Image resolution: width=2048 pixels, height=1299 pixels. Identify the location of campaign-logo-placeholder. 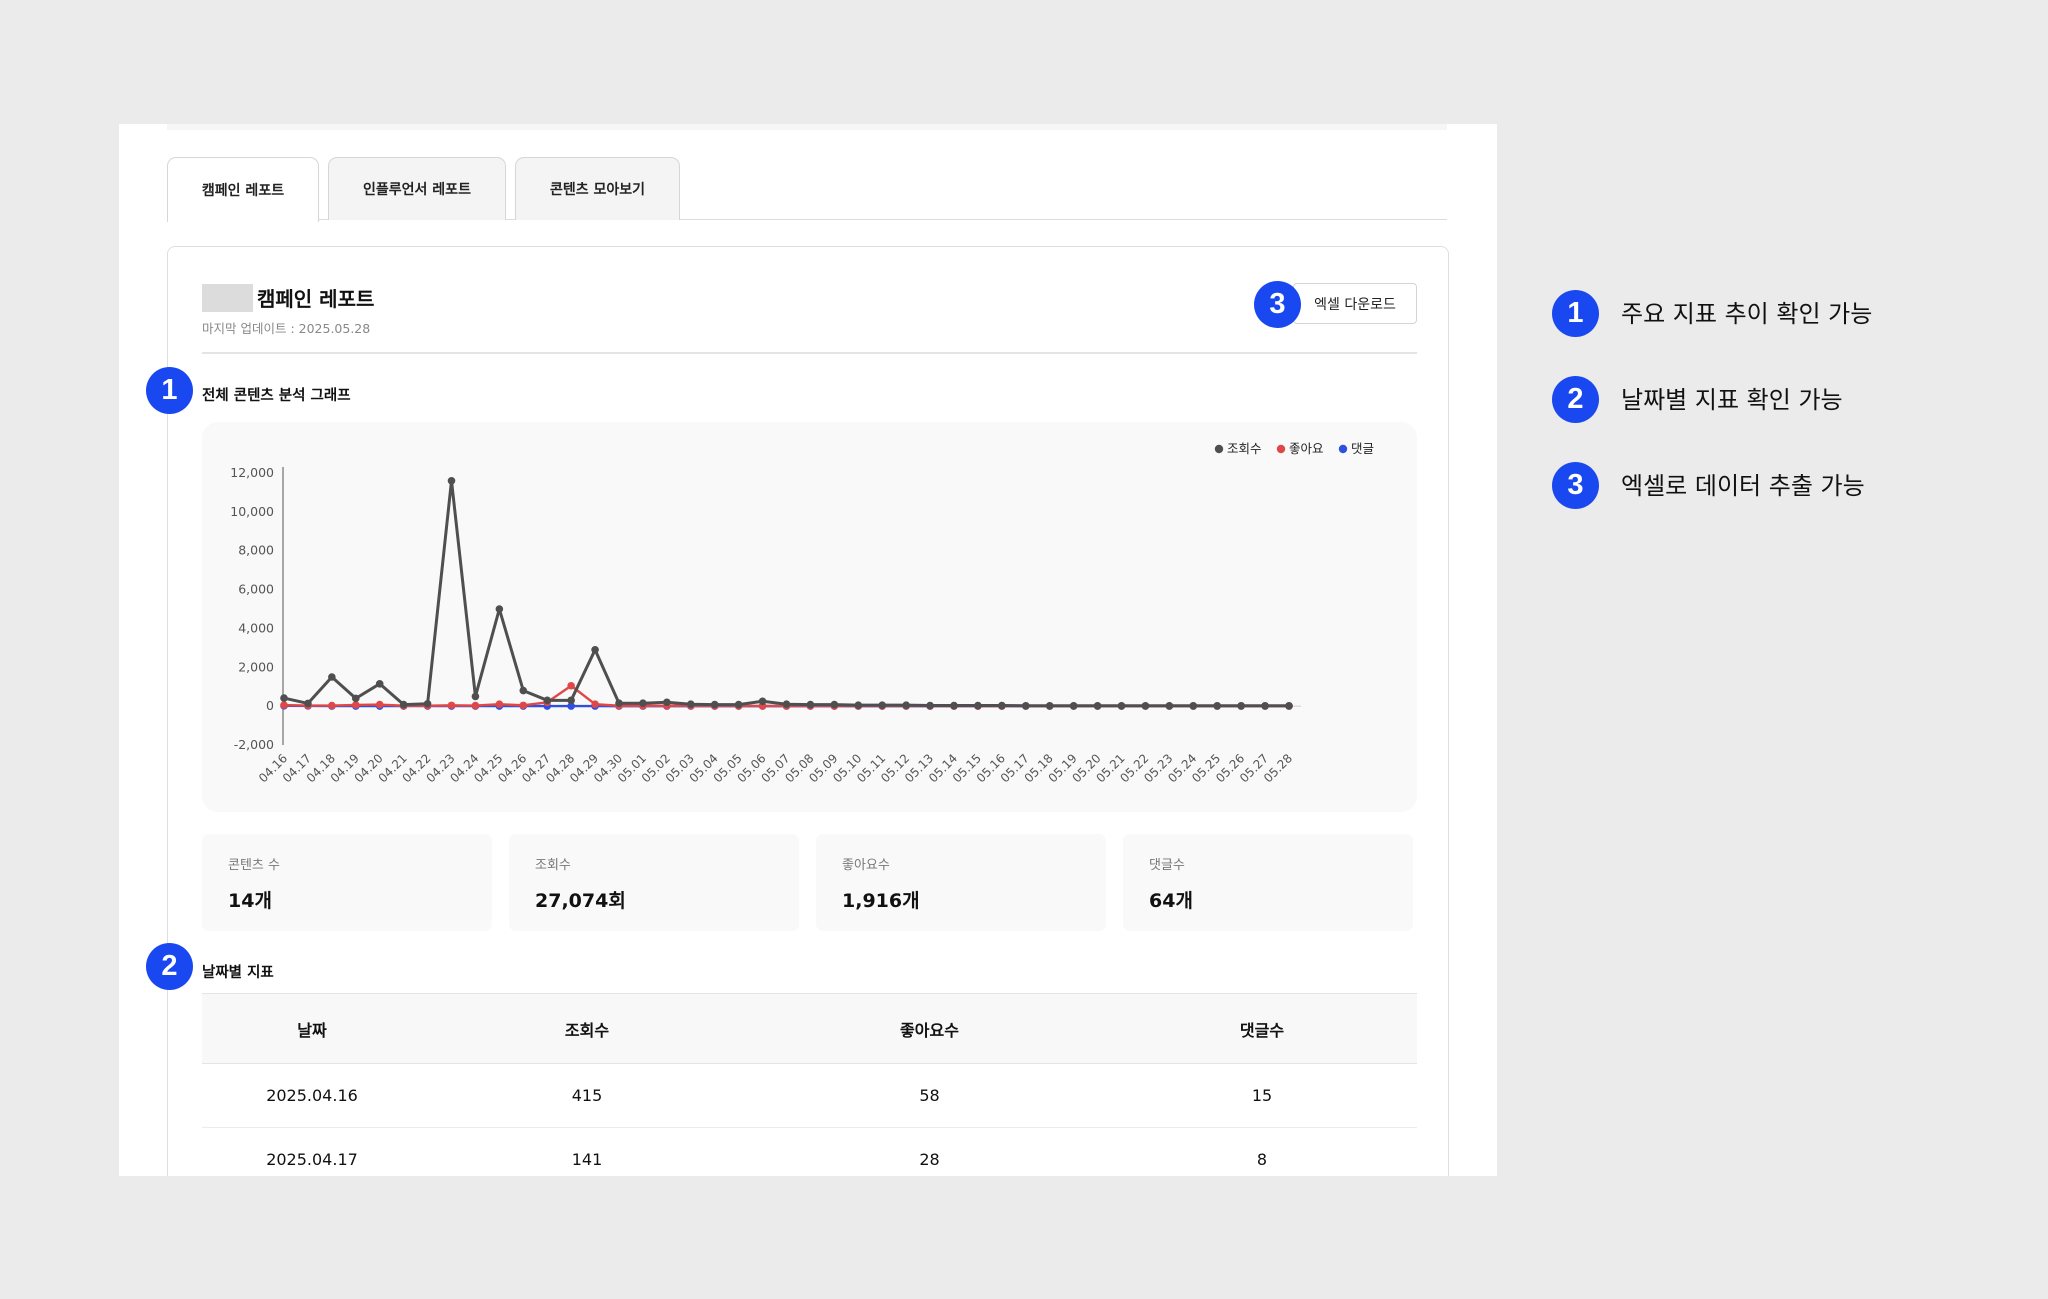
(227, 298).